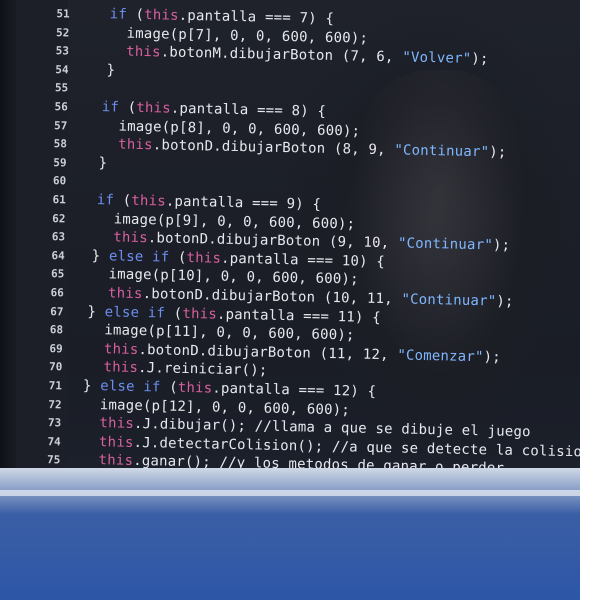 The image size is (600, 600). I want to click on code-line: image(p[10], 0, 0, 600, 600);, so click(225, 277).